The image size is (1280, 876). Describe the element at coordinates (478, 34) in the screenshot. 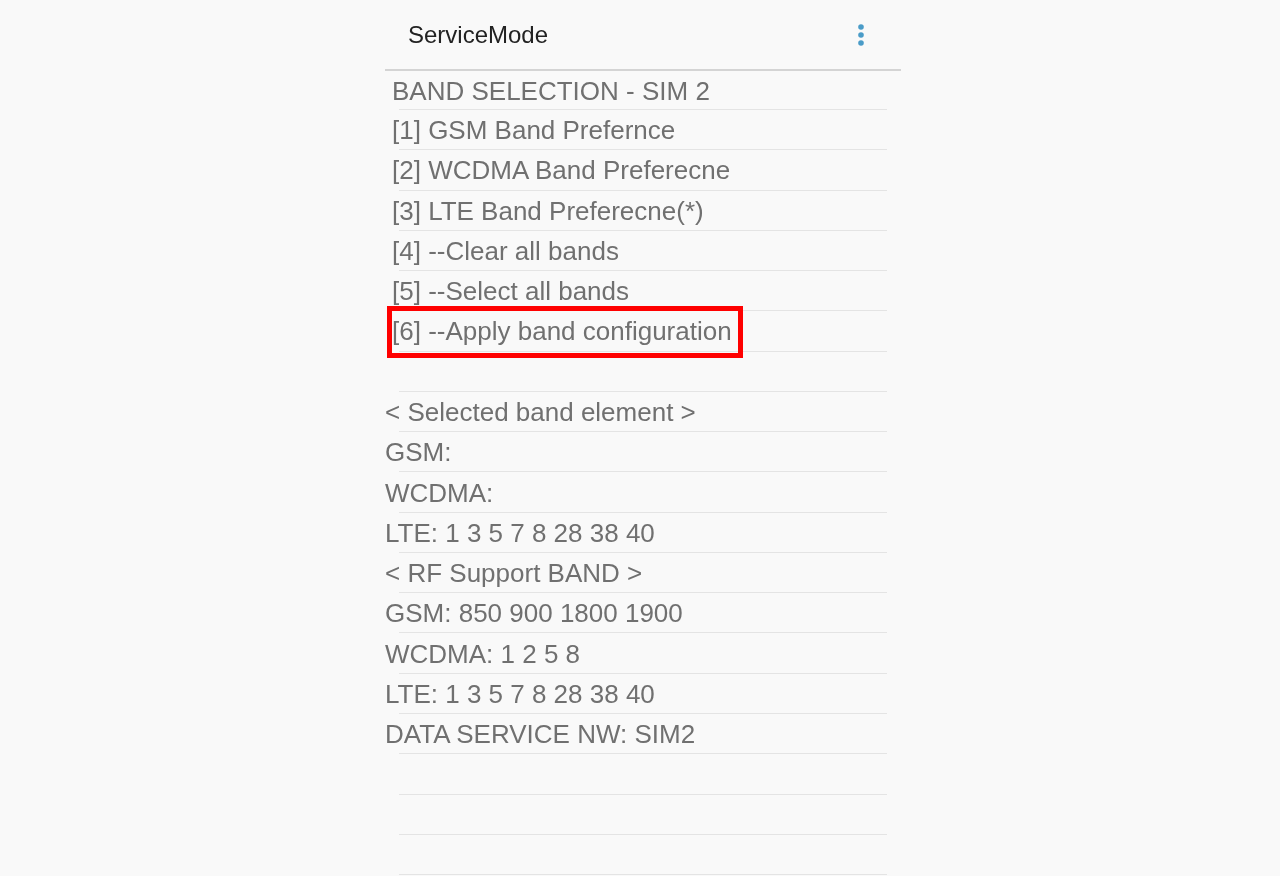

I see `app-title: ServiceMode` at that location.